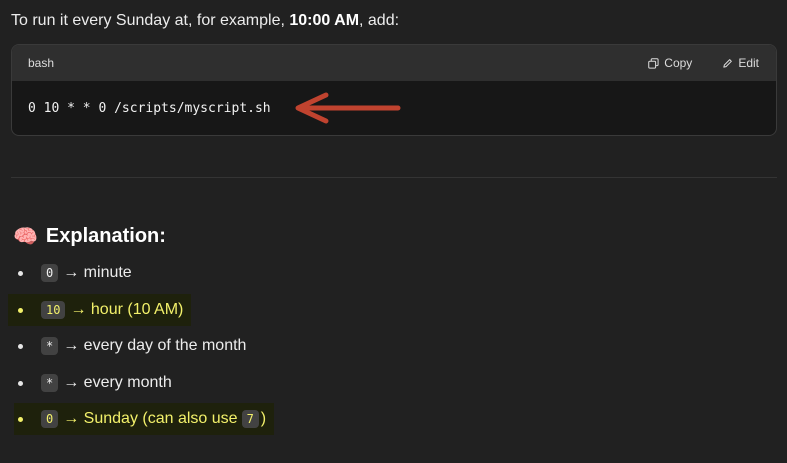 The height and width of the screenshot is (463, 787). What do you see at coordinates (394, 63) in the screenshot?
I see `code-header: bash Copy Edit` at bounding box center [394, 63].